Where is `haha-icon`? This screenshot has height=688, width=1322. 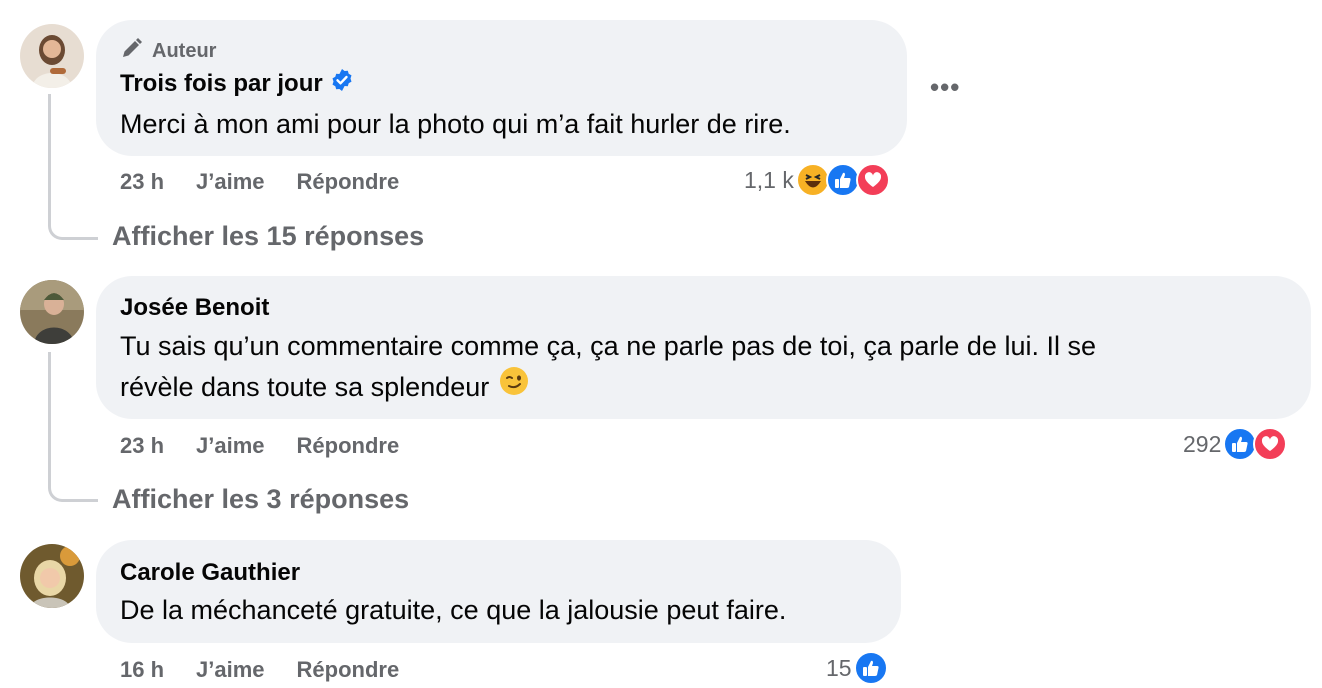 haha-icon is located at coordinates (812, 180).